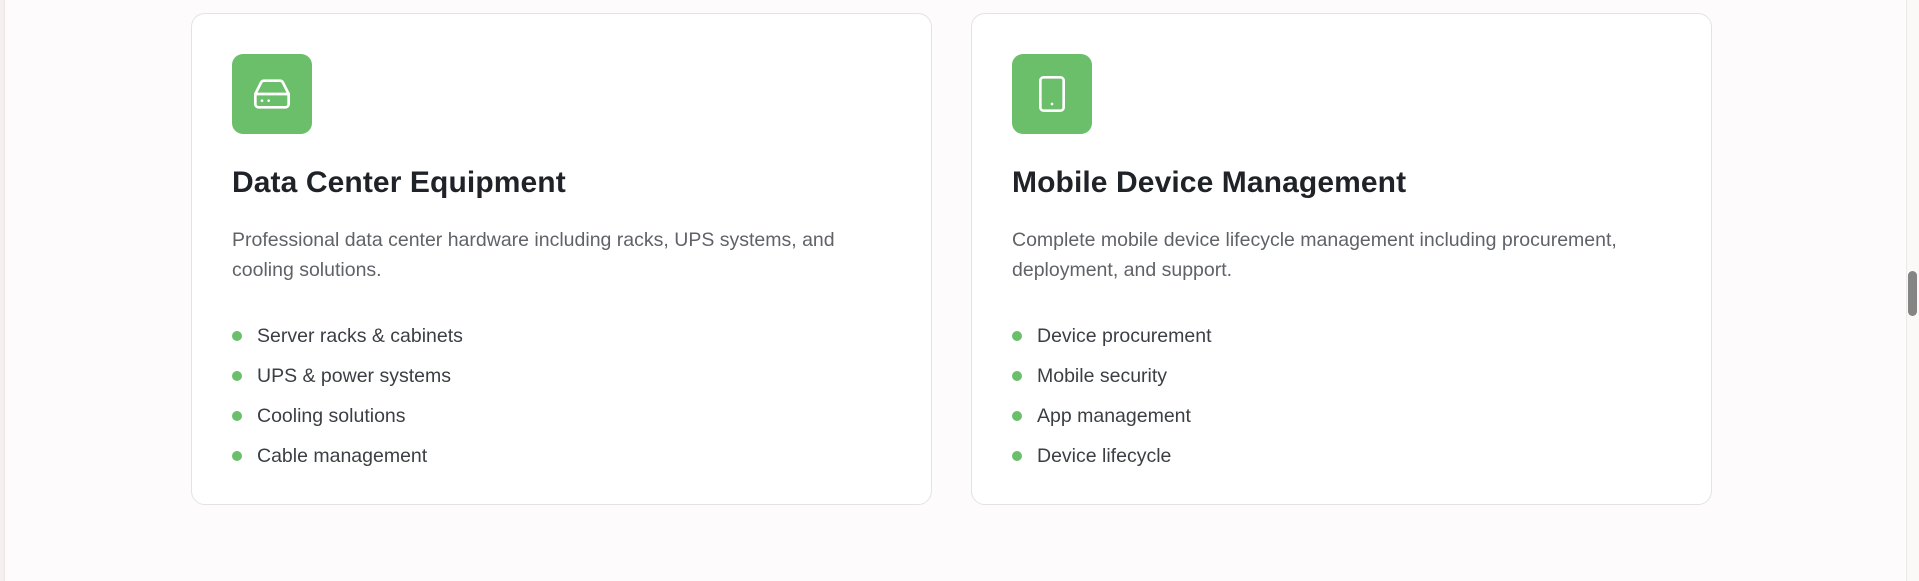  Describe the element at coordinates (354, 376) in the screenshot. I see `feature-label: UPS & power systems` at that location.